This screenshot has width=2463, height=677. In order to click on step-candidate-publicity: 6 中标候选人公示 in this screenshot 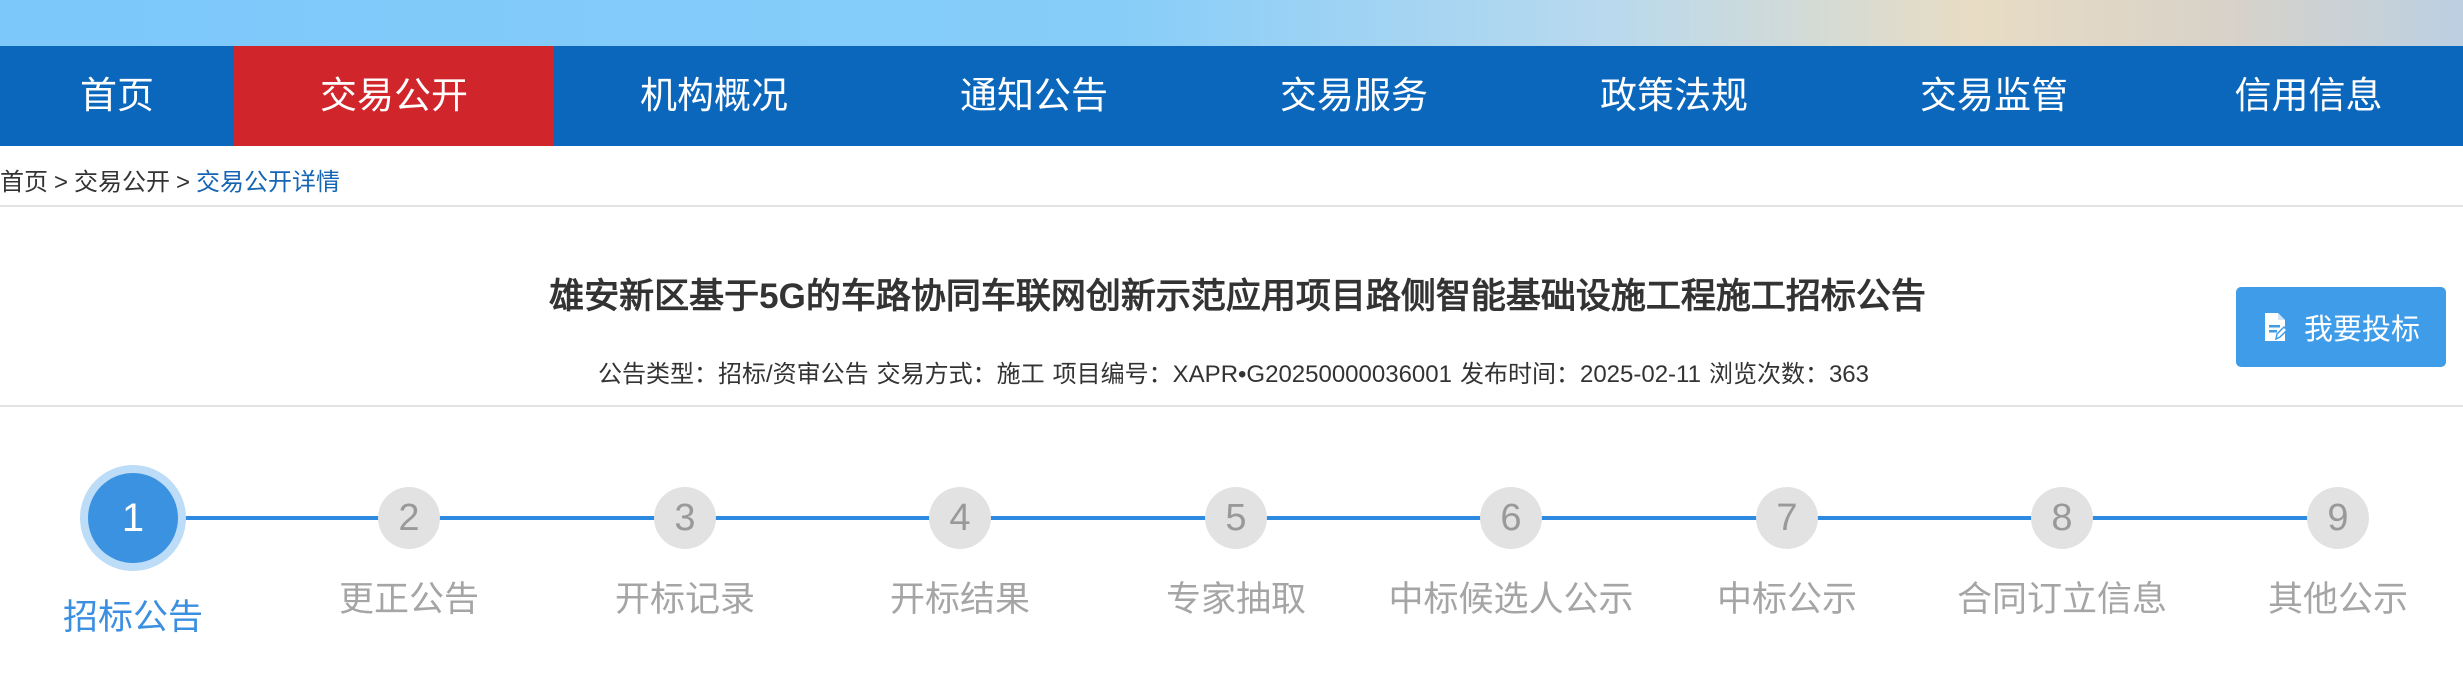, I will do `click(1511, 538)`.